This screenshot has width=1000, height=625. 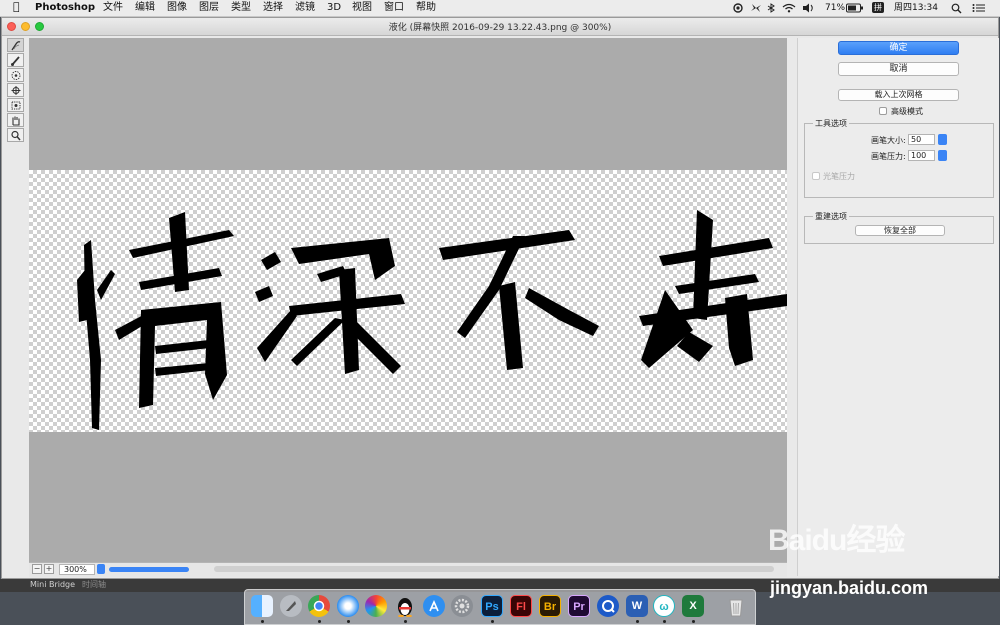 I want to click on compass-icon, so click(x=348, y=606).